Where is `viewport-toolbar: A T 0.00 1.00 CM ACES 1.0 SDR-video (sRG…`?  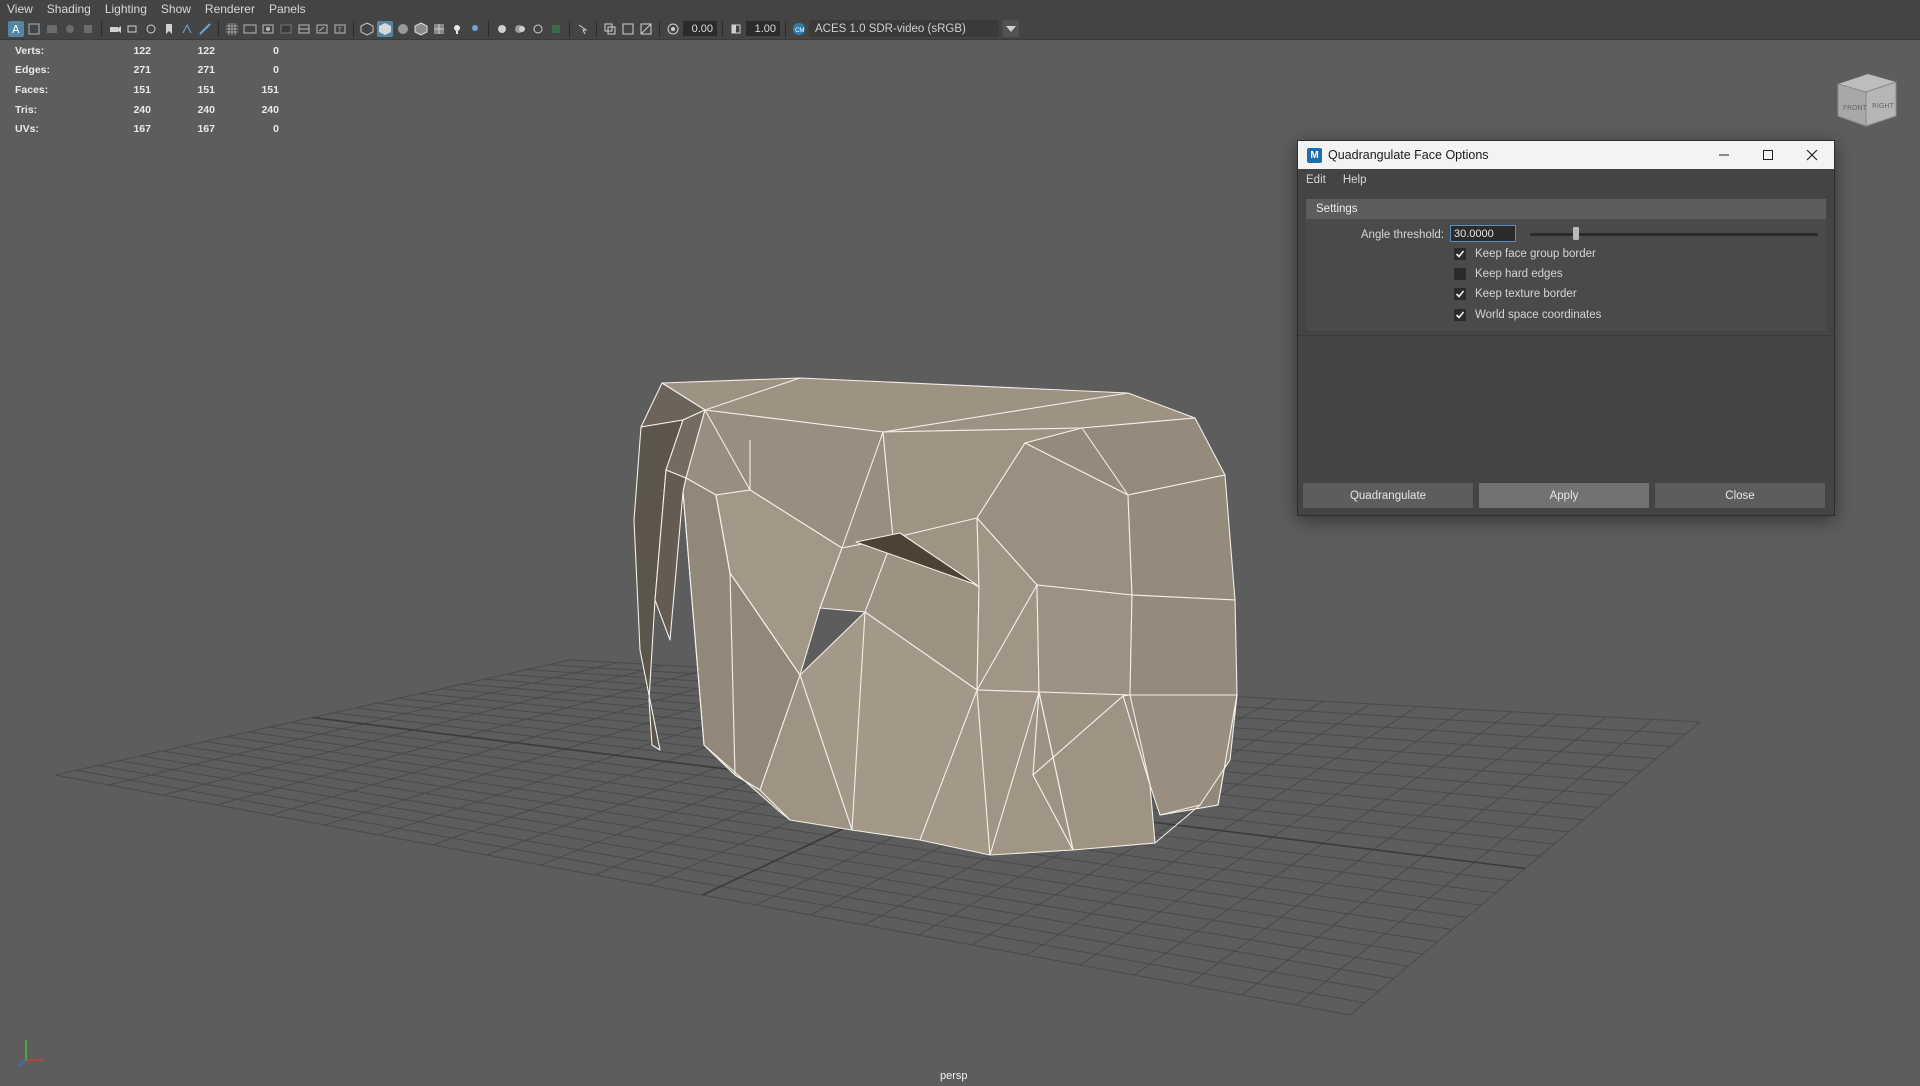
viewport-toolbar: A T 0.00 1.00 CM ACES 1.0 SDR-video (sRG… is located at coordinates (960, 29).